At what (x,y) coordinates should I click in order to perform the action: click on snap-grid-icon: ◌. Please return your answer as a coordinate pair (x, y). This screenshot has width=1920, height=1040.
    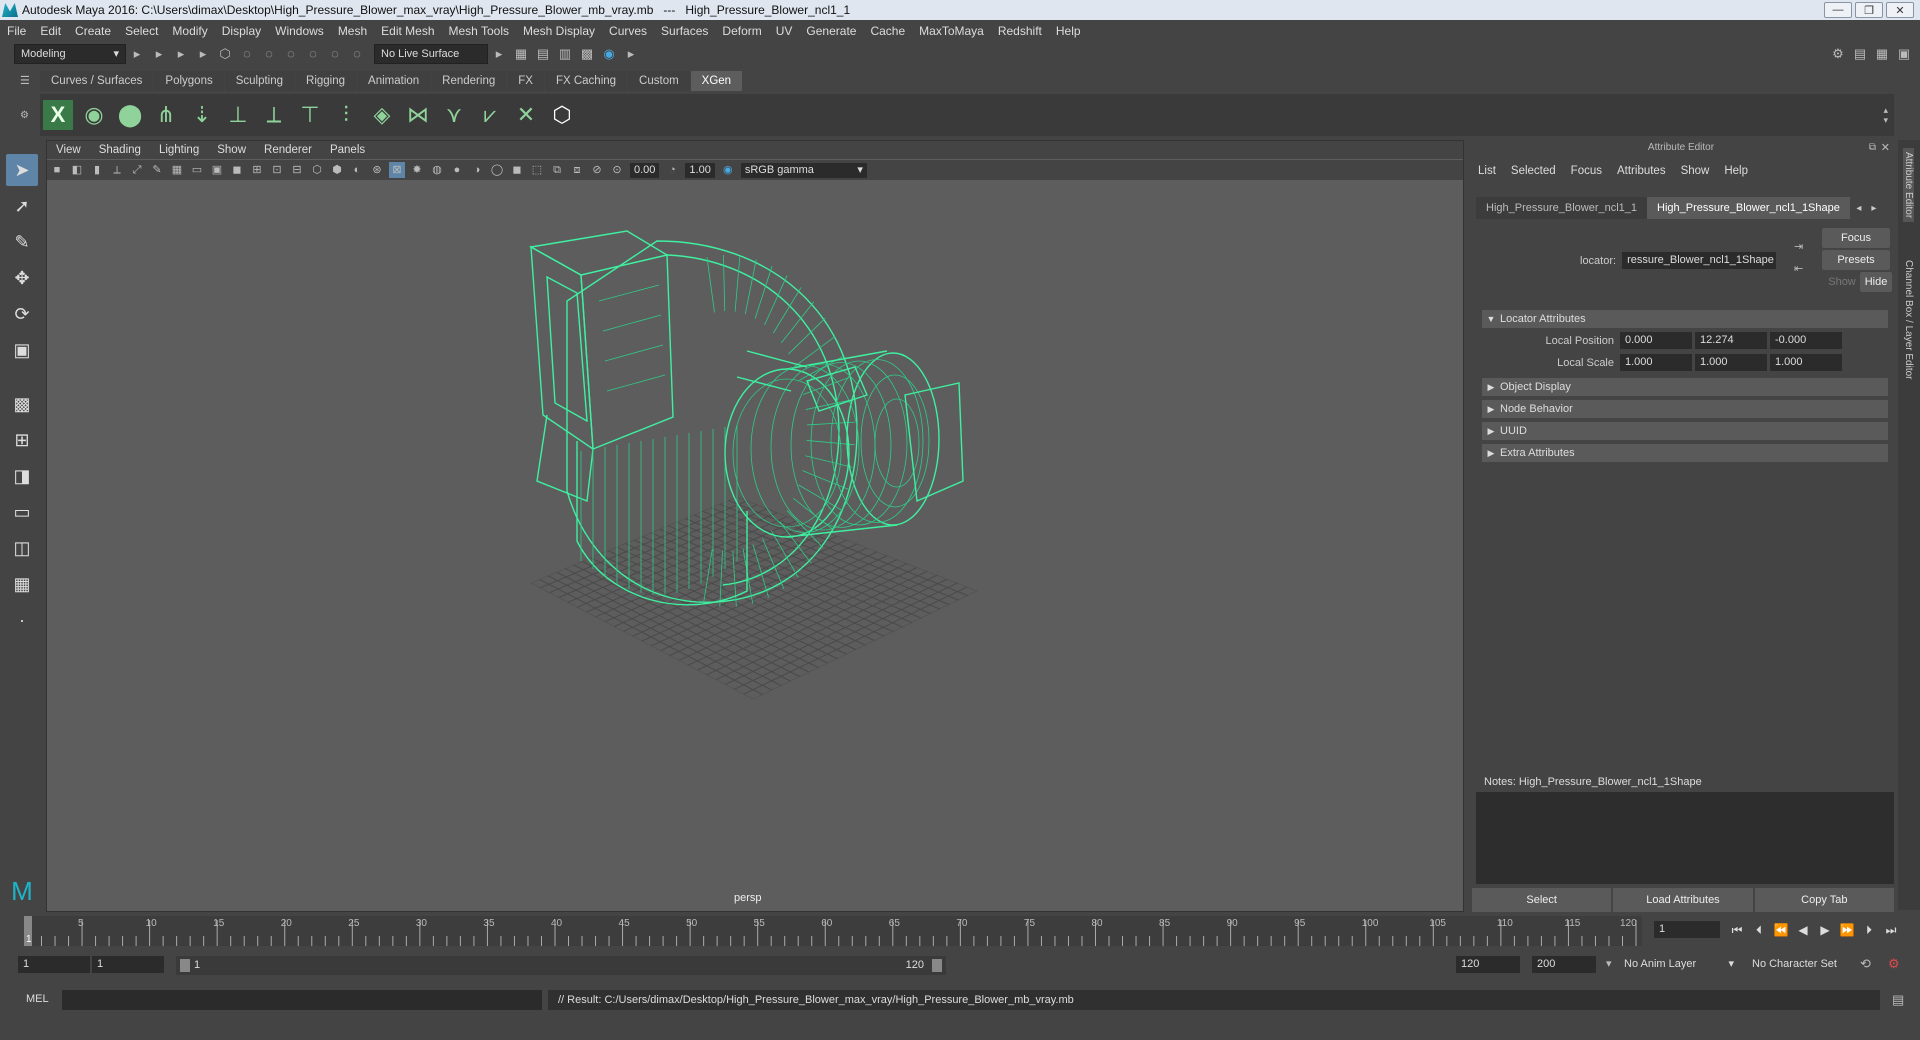
    Looking at the image, I should click on (291, 54).